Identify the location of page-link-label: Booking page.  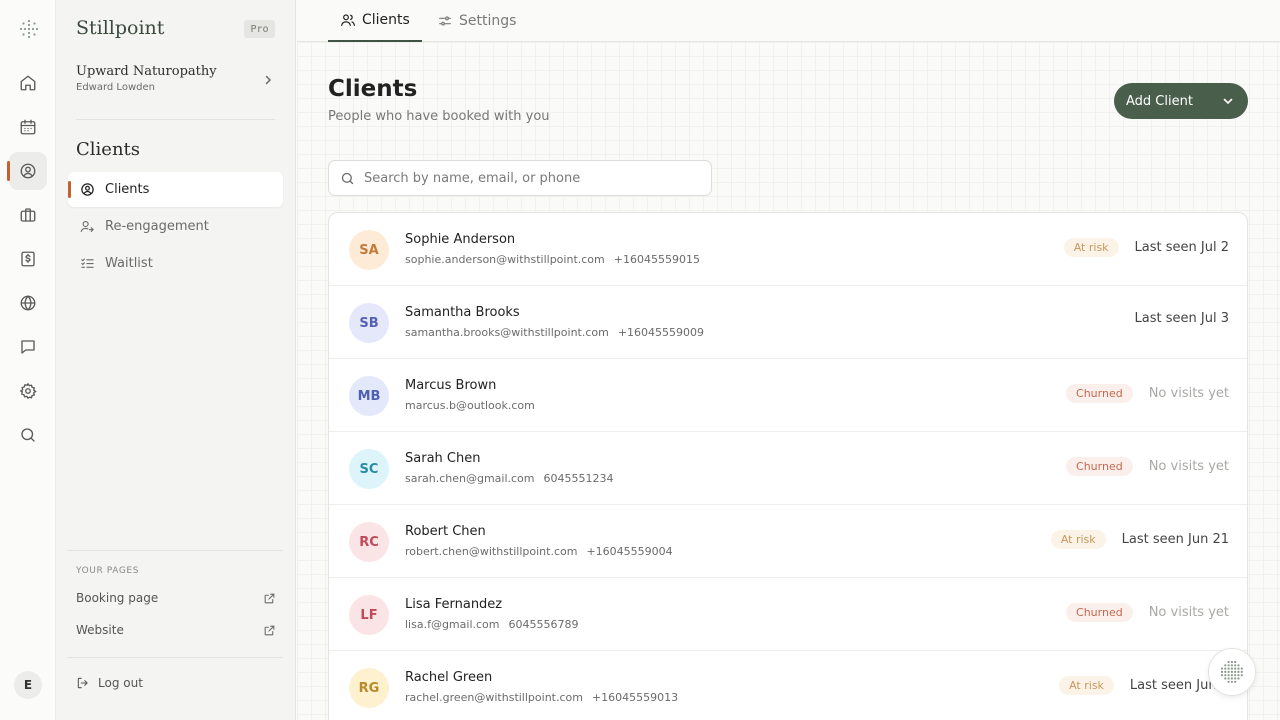
(117, 598).